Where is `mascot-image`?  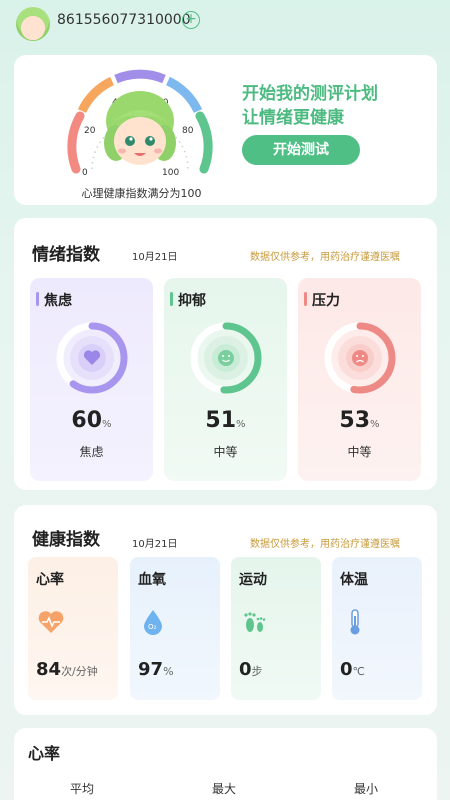
mascot-image is located at coordinates (140, 132).